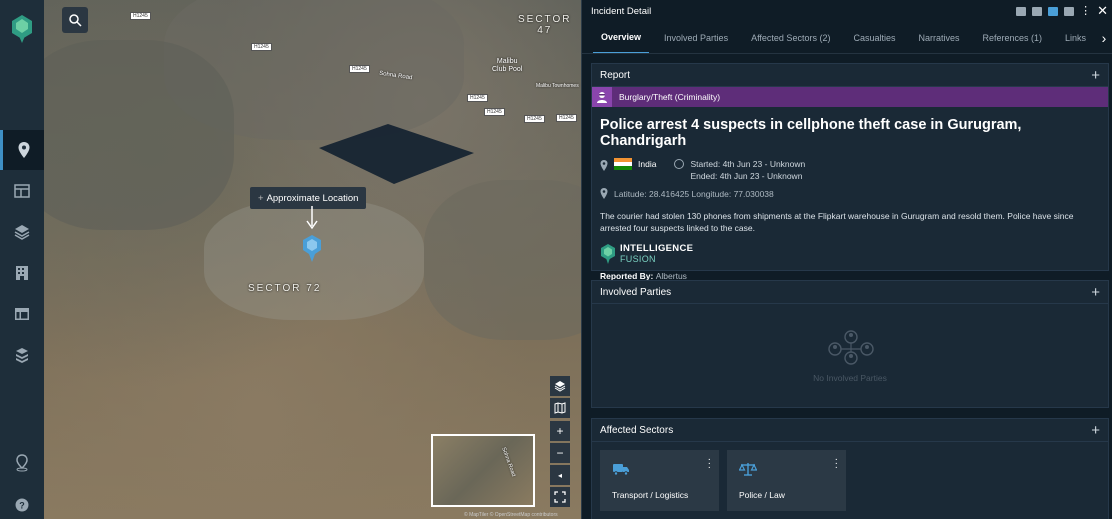  I want to click on latlon-text: Latitude: 28.416425 Longitude: 77.030038, so click(694, 193).